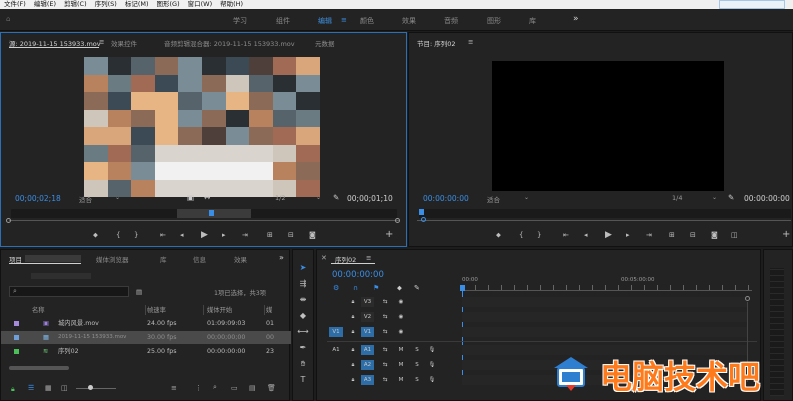  What do you see at coordinates (211, 213) in the screenshot?
I see `playhead` at bounding box center [211, 213].